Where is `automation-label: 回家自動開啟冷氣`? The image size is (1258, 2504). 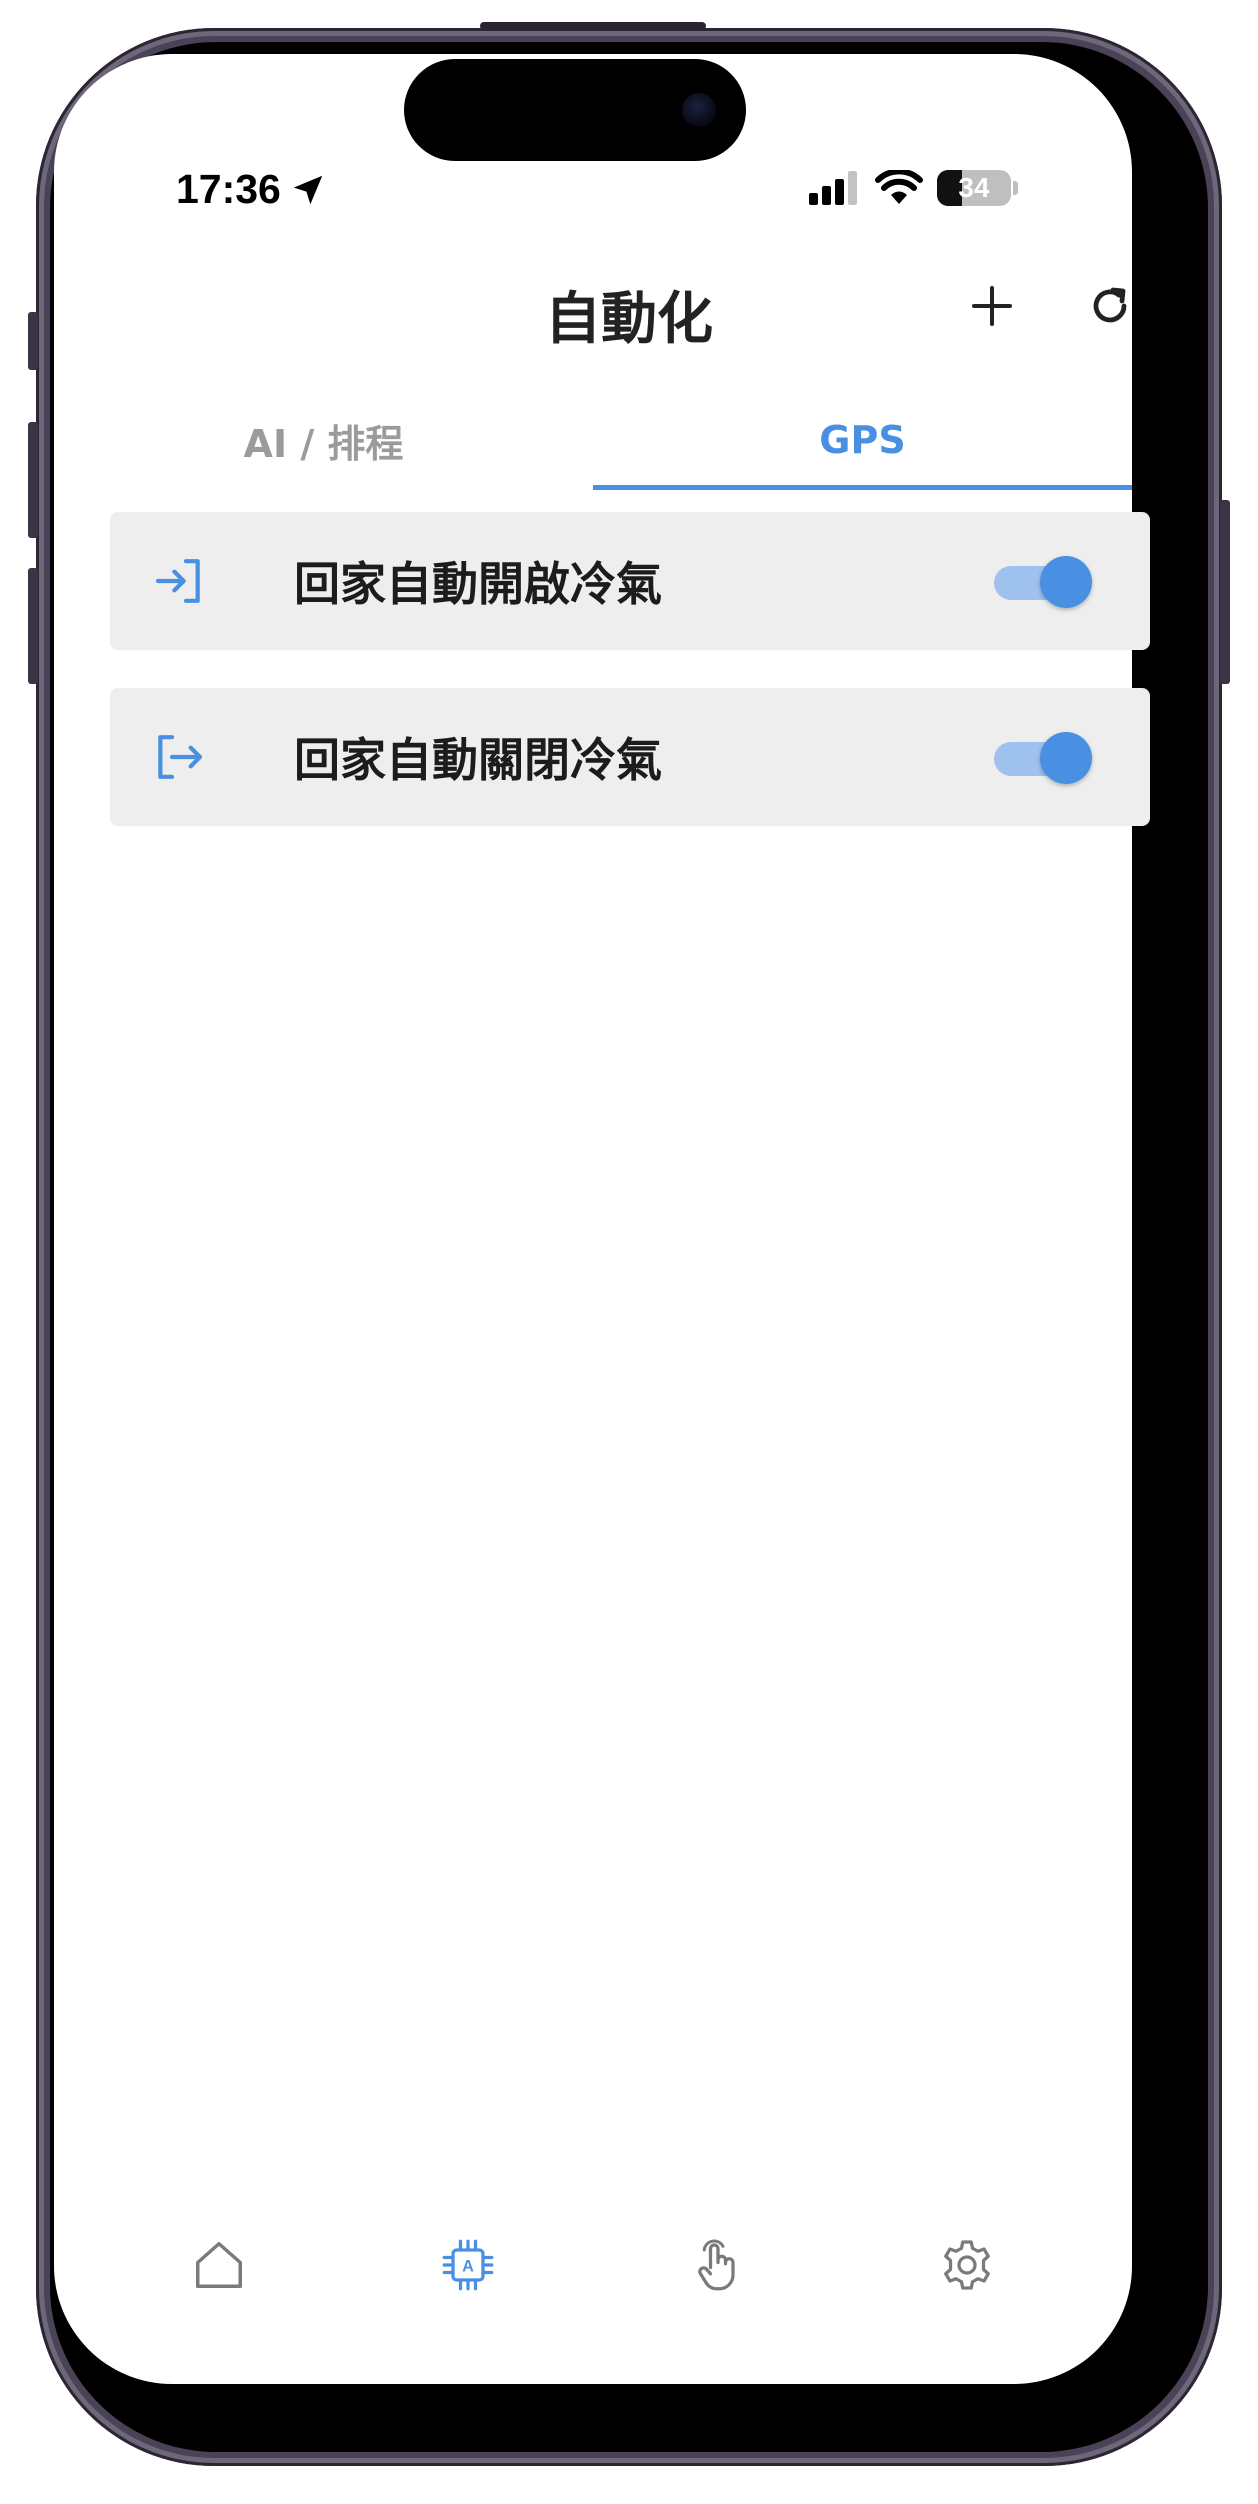
automation-label: 回家自動開啟冷氣 is located at coordinates (478, 584).